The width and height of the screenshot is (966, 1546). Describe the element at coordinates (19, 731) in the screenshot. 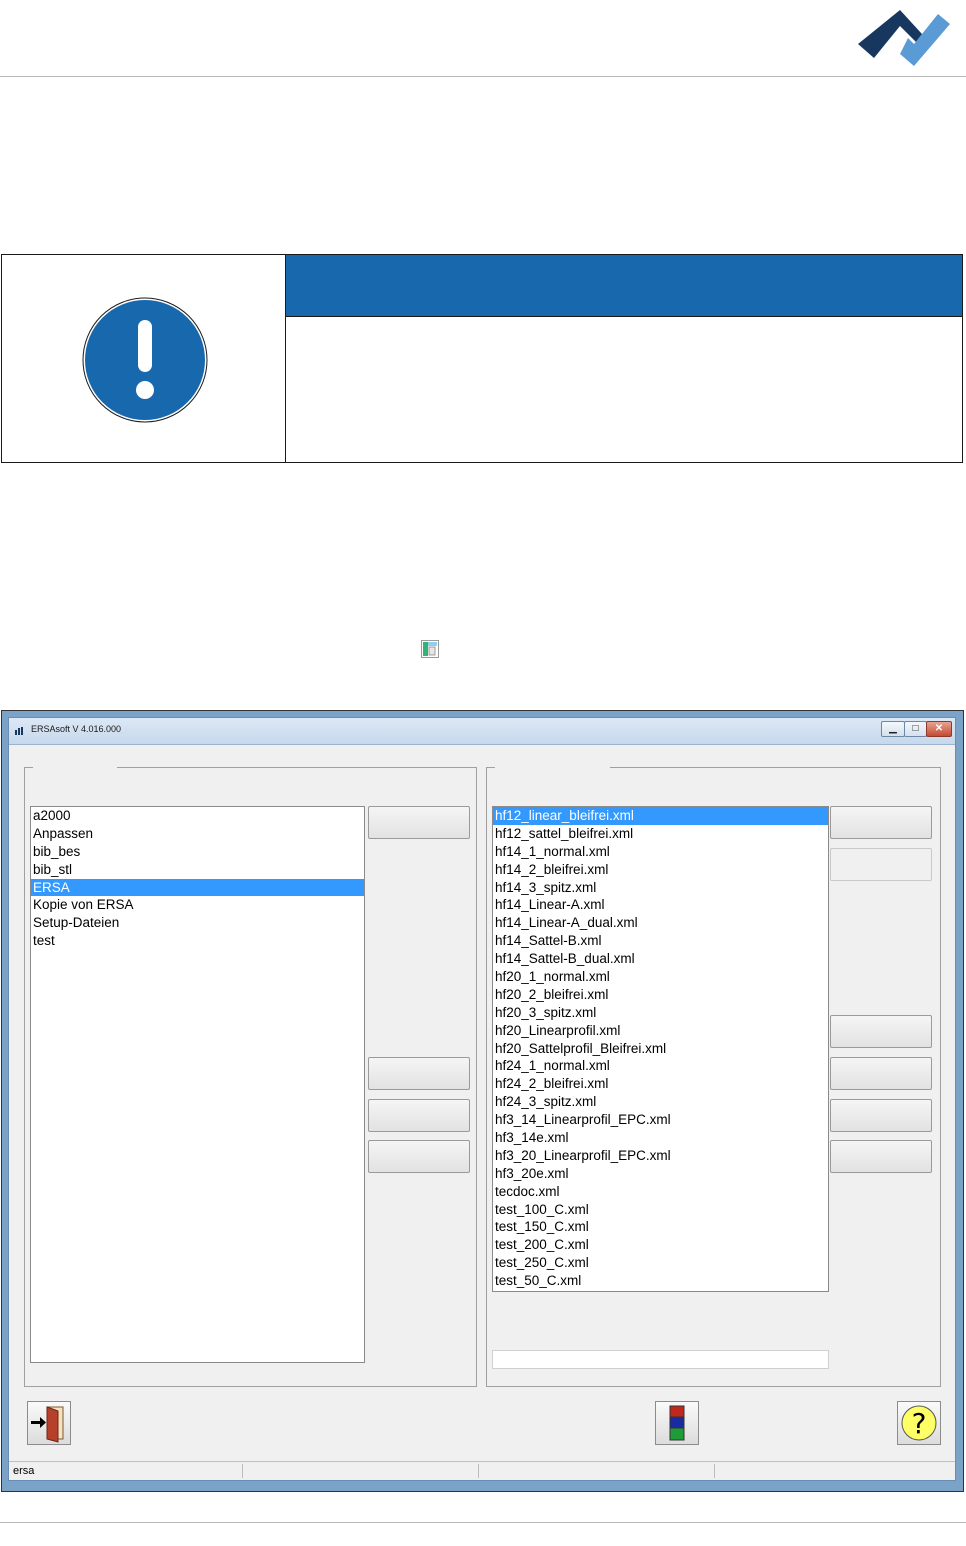

I see `app-bars-icon` at that location.